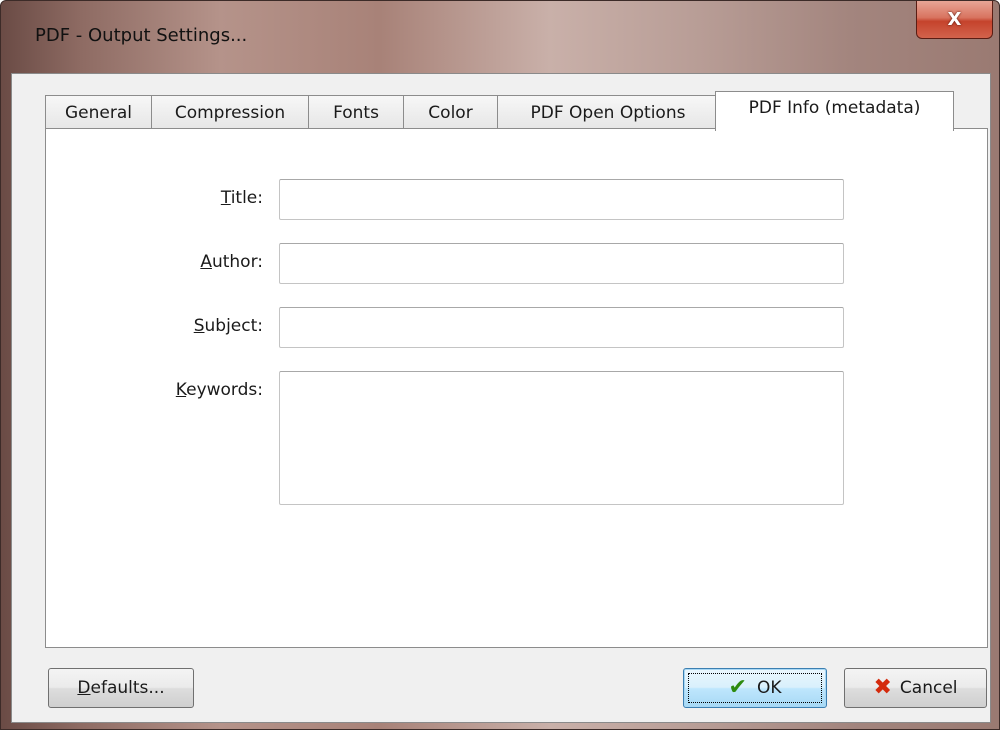 This screenshot has height=730, width=1000. Describe the element at coordinates (241, 198) in the screenshot. I see `title-label: Title:` at that location.